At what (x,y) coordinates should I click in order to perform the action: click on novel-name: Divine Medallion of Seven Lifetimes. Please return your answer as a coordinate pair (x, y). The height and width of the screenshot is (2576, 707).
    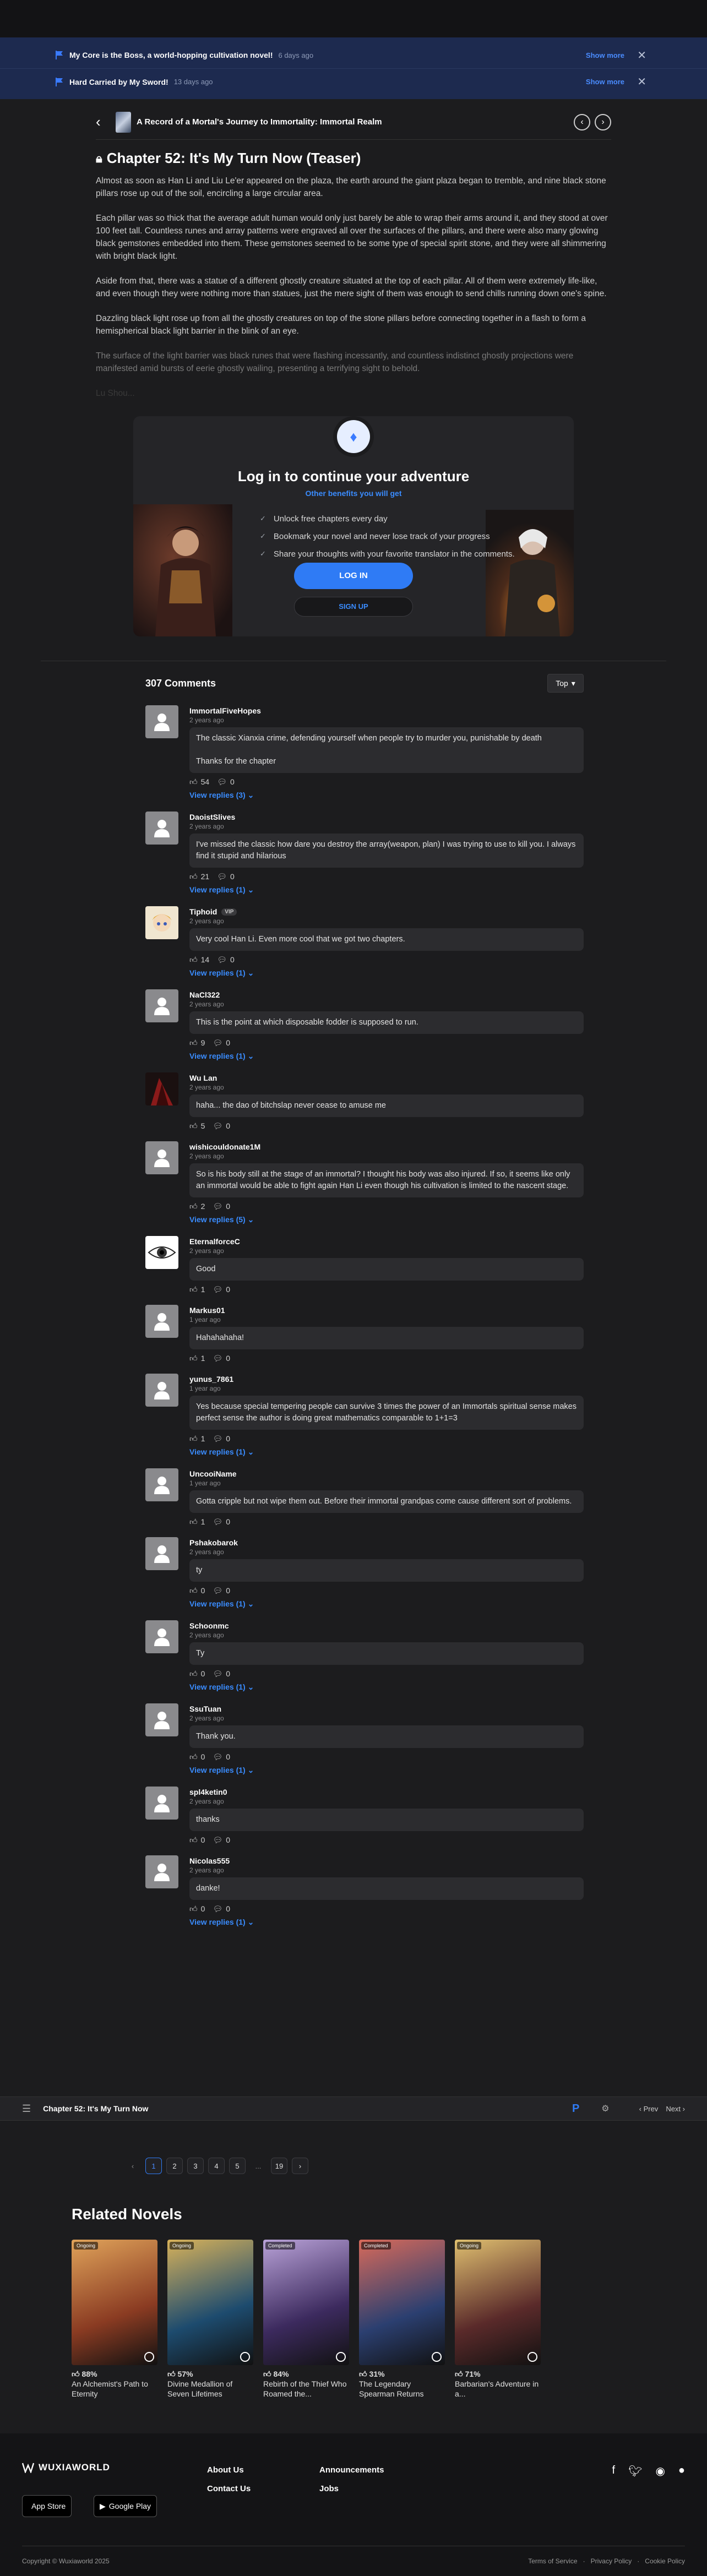
    Looking at the image, I should click on (210, 2389).